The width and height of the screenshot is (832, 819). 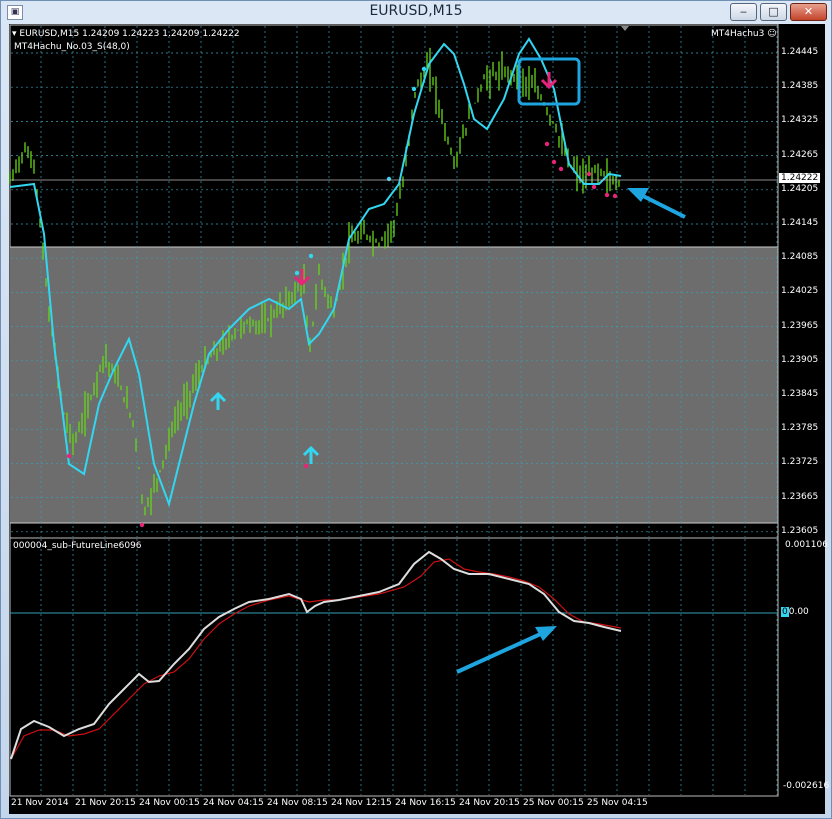 I want to click on price-tick-label: 1.23965, so click(x=800, y=325).